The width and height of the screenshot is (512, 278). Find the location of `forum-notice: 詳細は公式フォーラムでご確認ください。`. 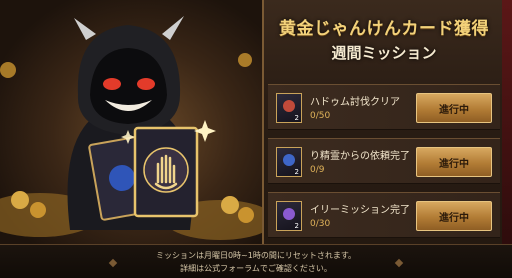

forum-notice: 詳細は公式フォーラムでご確認ください。 is located at coordinates (256, 268).